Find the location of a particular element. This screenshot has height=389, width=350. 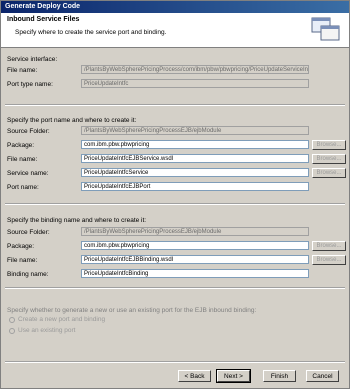

service-interface-heading: Service interface: is located at coordinates (32, 59).